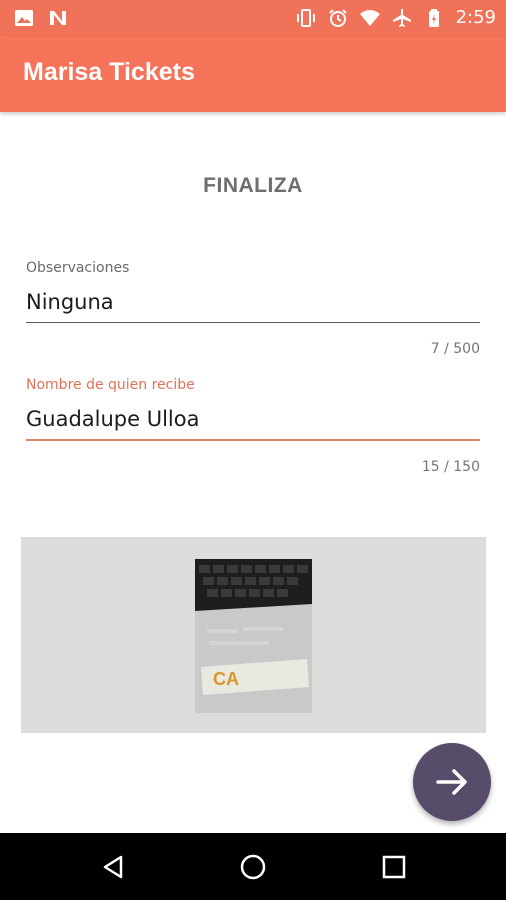  I want to click on alarm-icon, so click(338, 18).